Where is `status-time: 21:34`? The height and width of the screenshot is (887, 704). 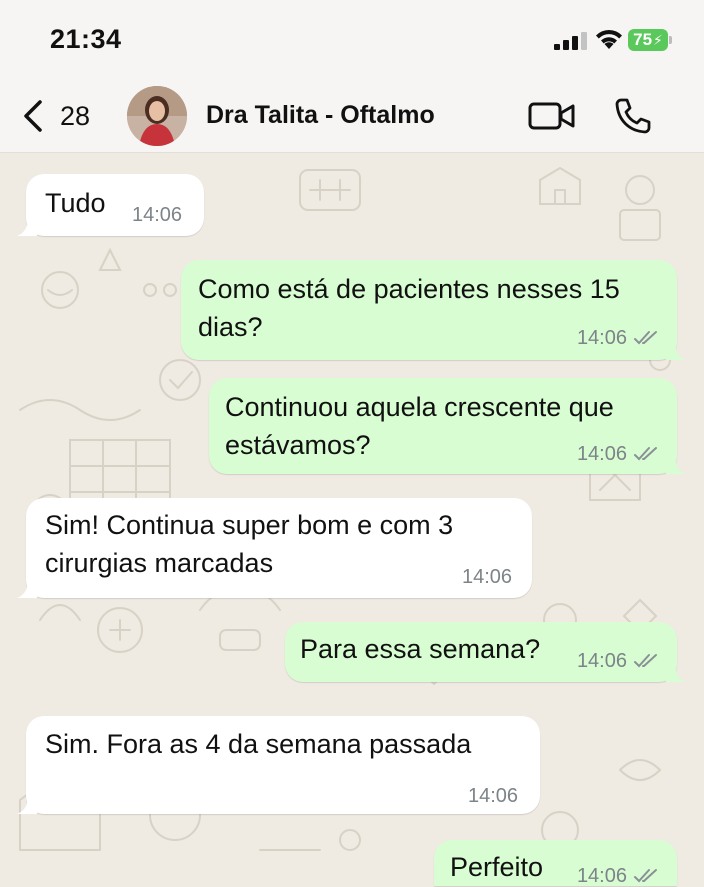 status-time: 21:34 is located at coordinates (86, 39).